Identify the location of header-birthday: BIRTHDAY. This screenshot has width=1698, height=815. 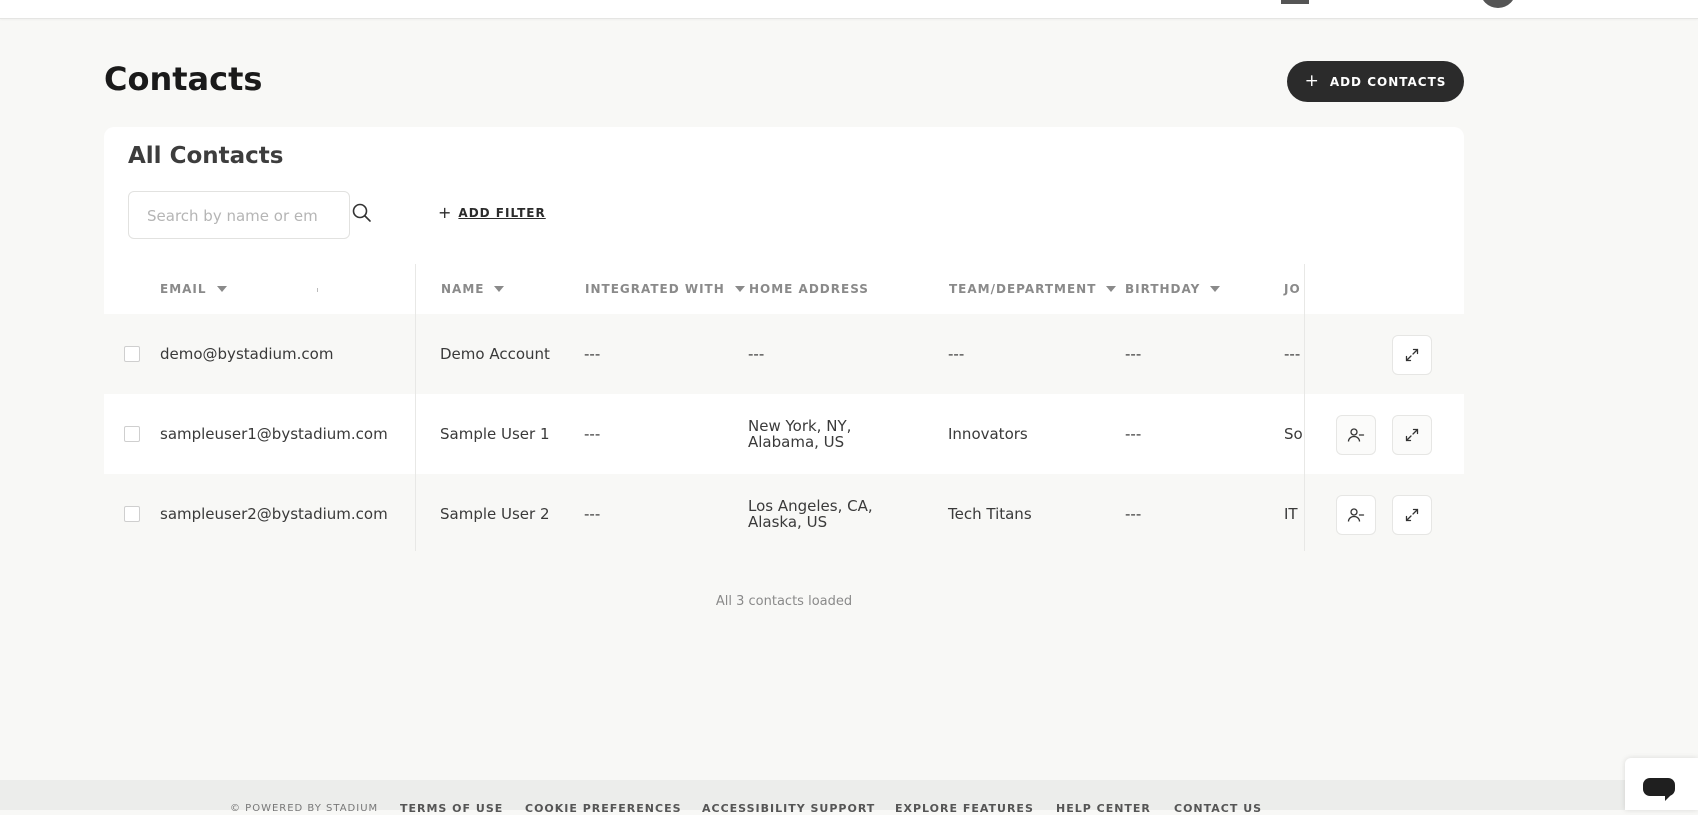
(1173, 289).